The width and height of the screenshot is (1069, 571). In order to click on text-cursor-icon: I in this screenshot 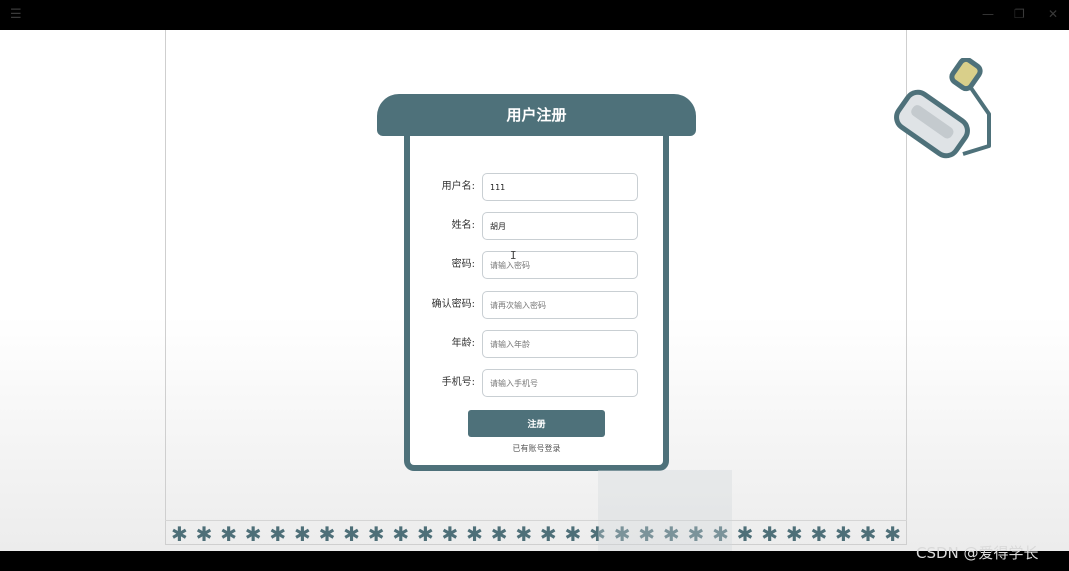, I will do `click(513, 255)`.